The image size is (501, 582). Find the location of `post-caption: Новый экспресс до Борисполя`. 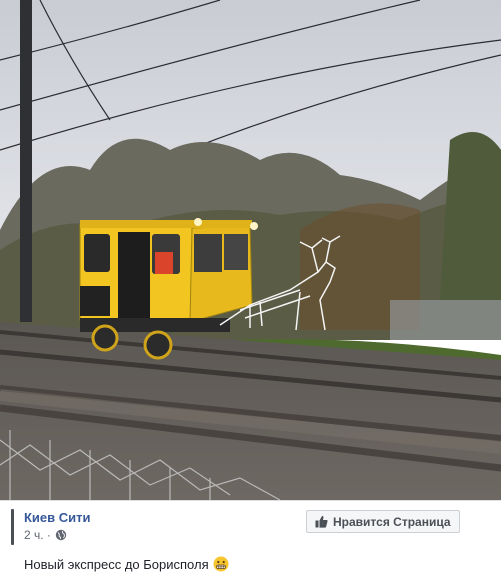

post-caption: Новый экспресс до Борисполя is located at coordinates (126, 564).